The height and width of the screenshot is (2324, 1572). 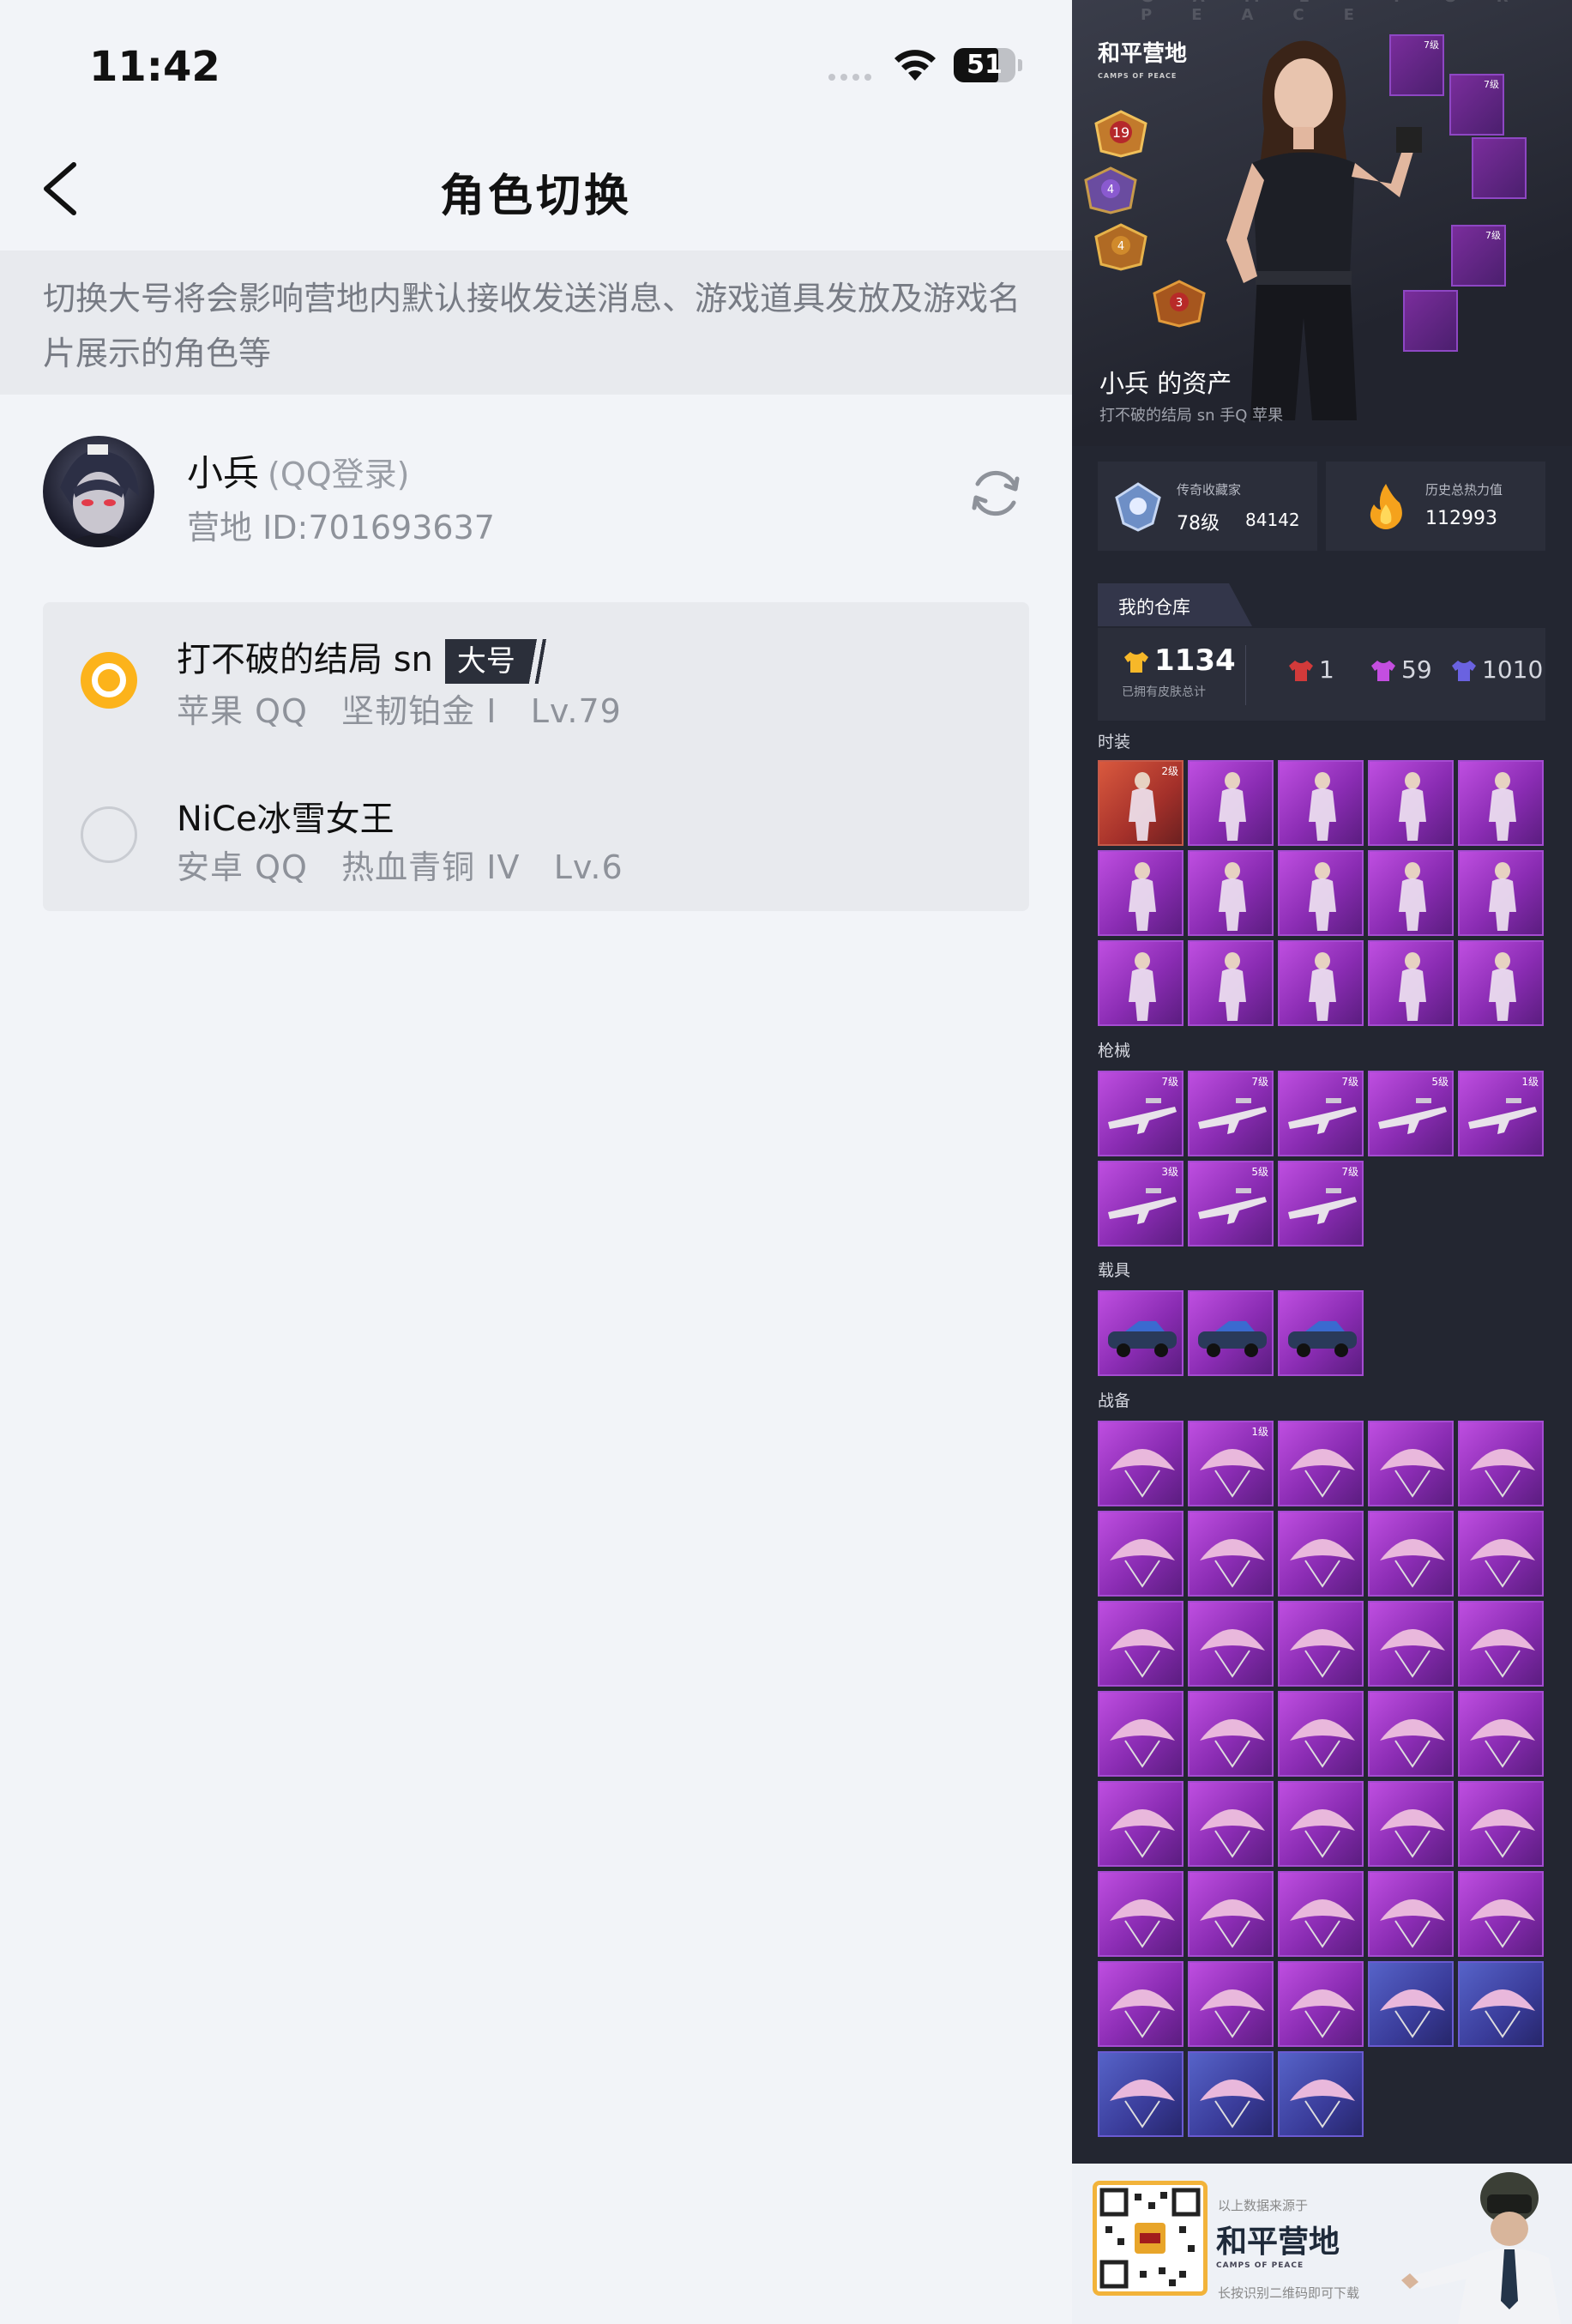 I want to click on status-bar: 11:42 51, so click(x=536, y=68).